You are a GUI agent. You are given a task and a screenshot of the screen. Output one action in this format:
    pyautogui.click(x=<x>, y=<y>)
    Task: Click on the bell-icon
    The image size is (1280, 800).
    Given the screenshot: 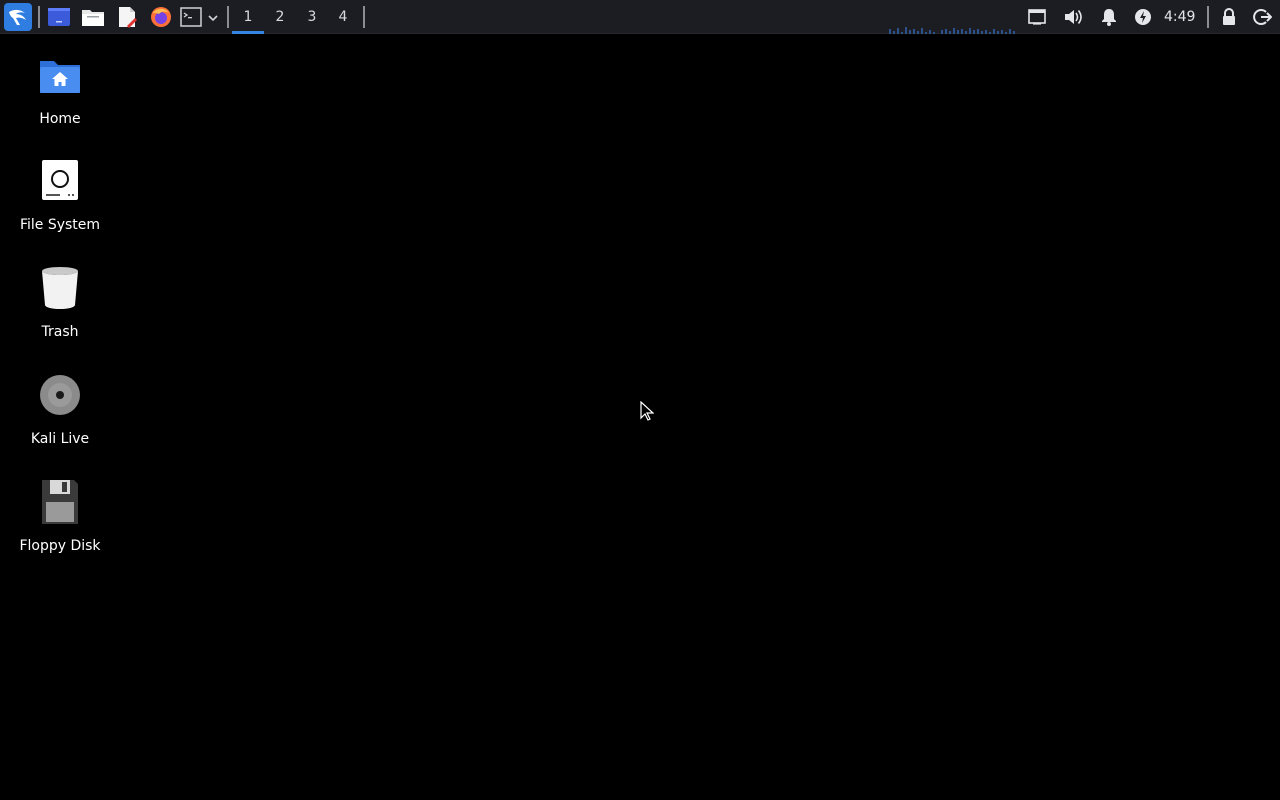 What is the action you would take?
    pyautogui.click(x=1109, y=17)
    